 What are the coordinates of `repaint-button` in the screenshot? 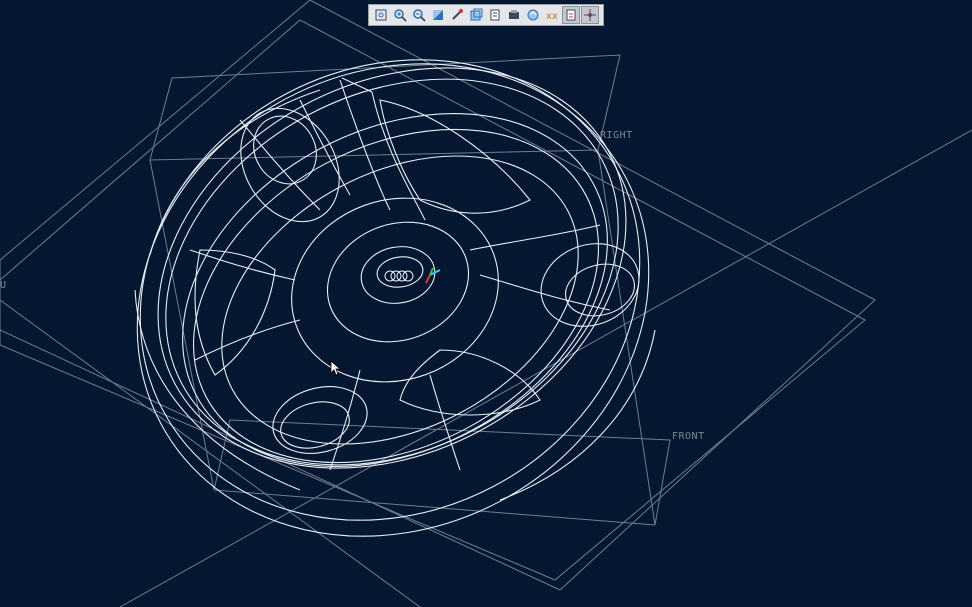 It's located at (438, 15).